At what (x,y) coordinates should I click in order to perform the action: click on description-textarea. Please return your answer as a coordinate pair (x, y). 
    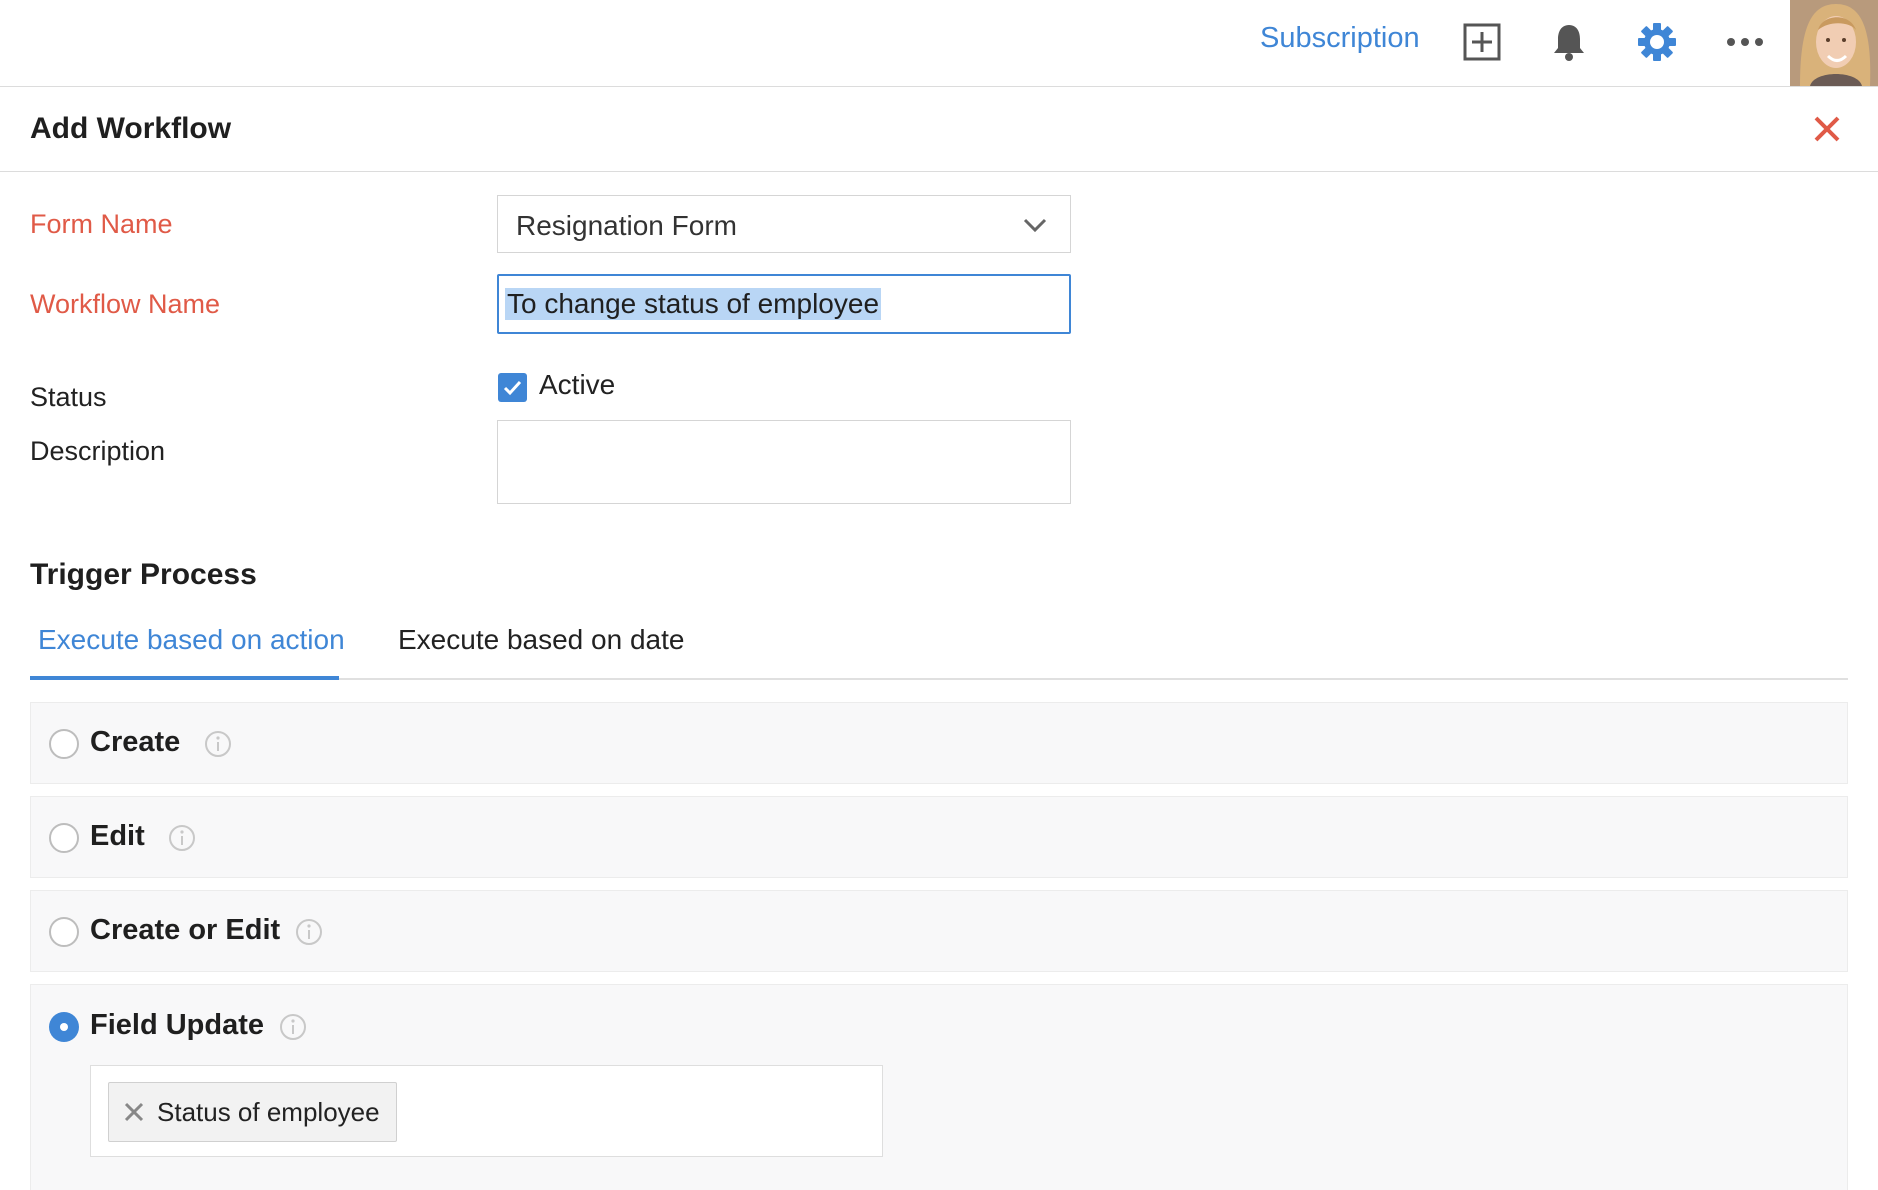
    Looking at the image, I should click on (784, 462).